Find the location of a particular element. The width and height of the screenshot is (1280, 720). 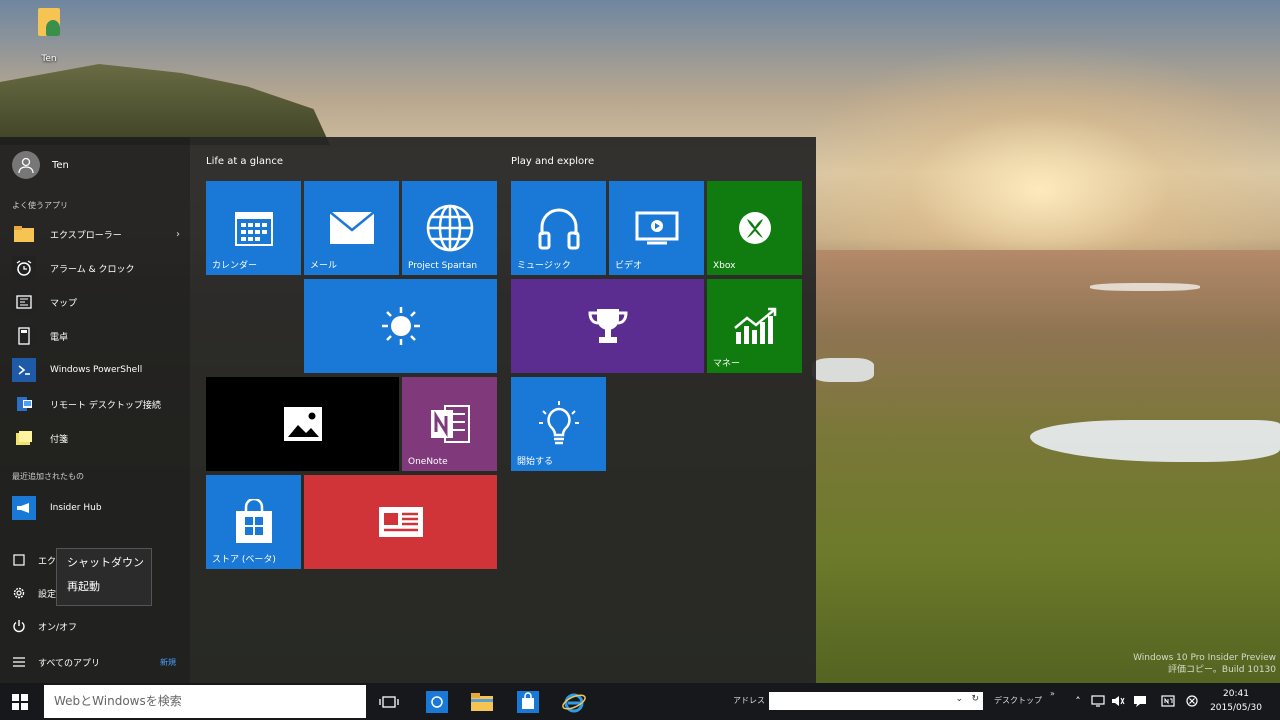

power-menu: シャットダウン 再起動 is located at coordinates (104, 577).